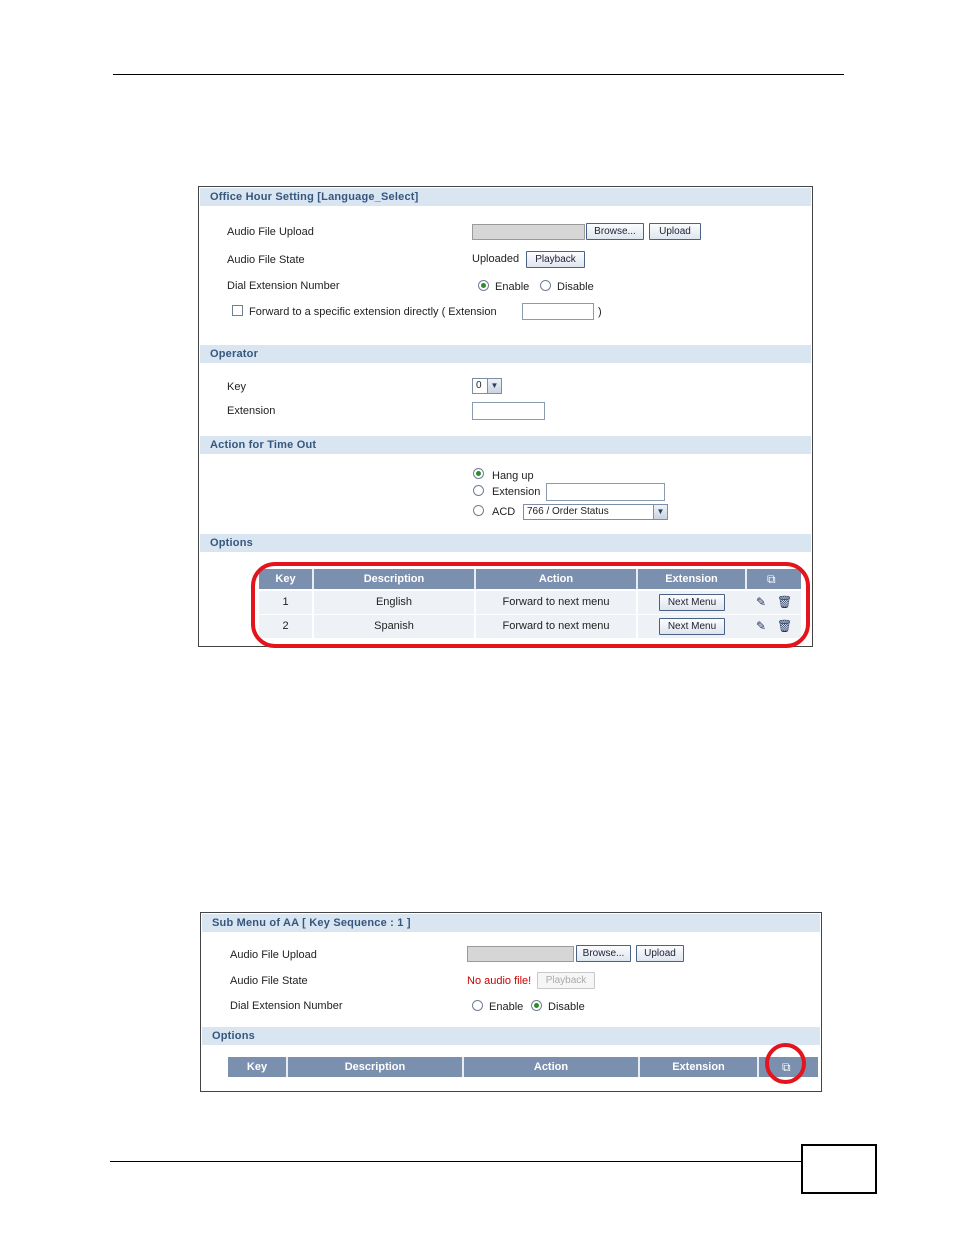 Image resolution: width=954 pixels, height=1235 pixels. Describe the element at coordinates (483, 285) in the screenshot. I see `dial-enable-radio` at that location.